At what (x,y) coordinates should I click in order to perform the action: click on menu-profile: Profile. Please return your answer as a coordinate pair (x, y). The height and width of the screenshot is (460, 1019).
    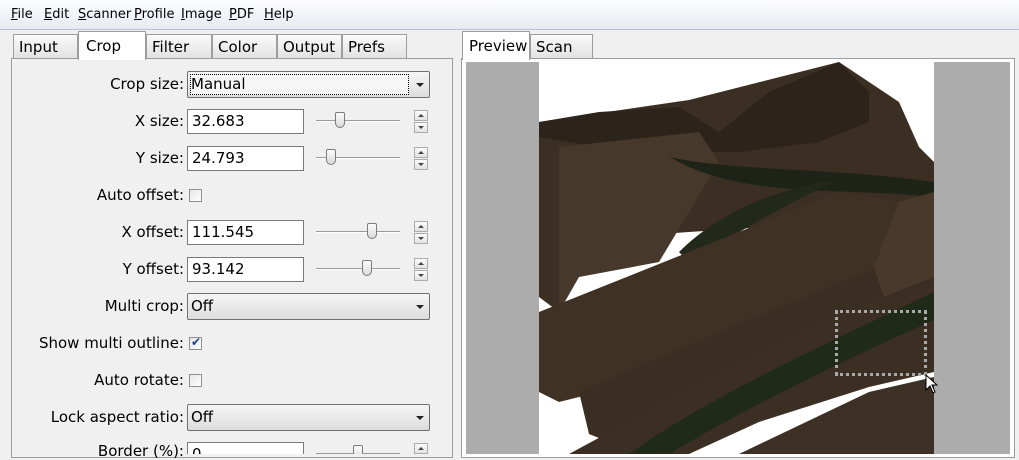
    Looking at the image, I should click on (154, 14).